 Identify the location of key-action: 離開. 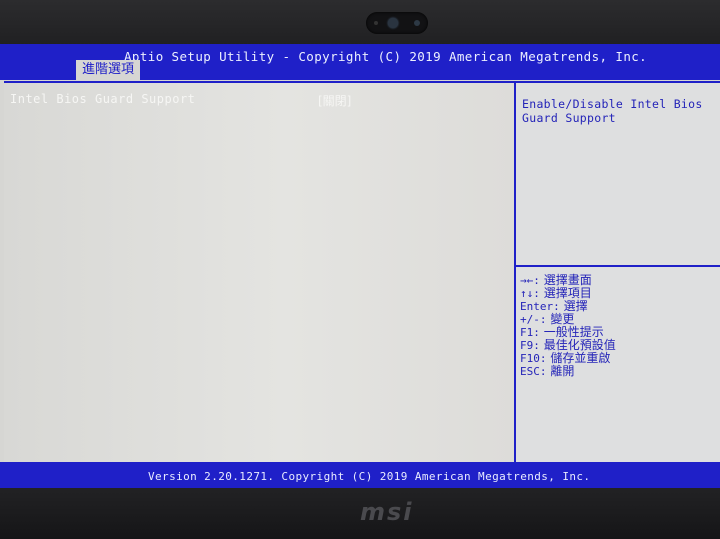
(562, 371).